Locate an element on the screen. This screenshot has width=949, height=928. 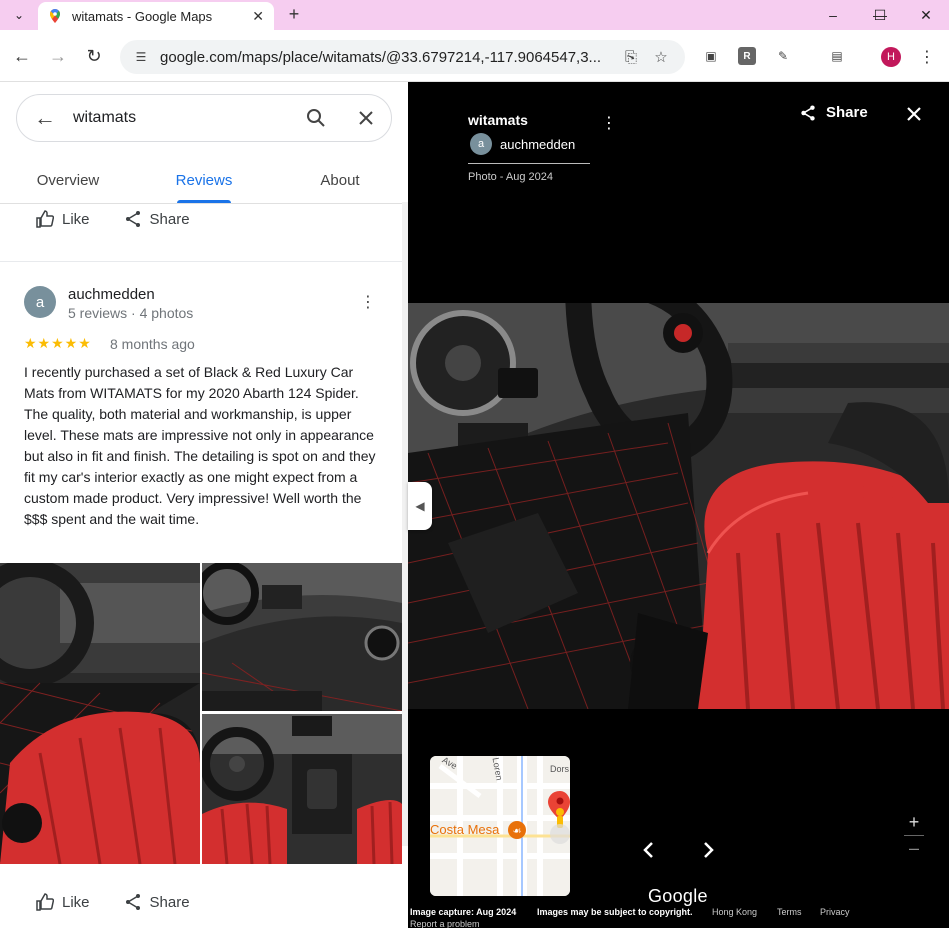
new-tab-plus-icon: + is located at coordinates (294, 14).